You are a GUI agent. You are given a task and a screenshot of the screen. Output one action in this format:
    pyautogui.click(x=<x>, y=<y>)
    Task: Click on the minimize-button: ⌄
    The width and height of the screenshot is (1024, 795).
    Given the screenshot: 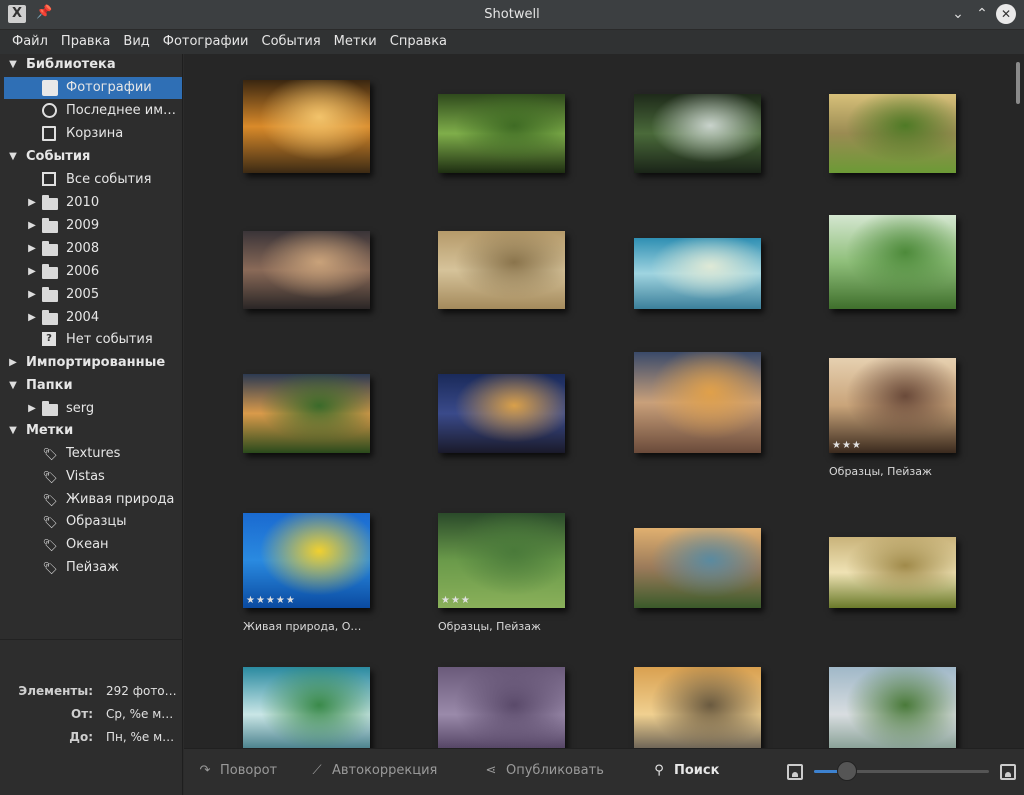 What is the action you would take?
    pyautogui.click(x=958, y=14)
    